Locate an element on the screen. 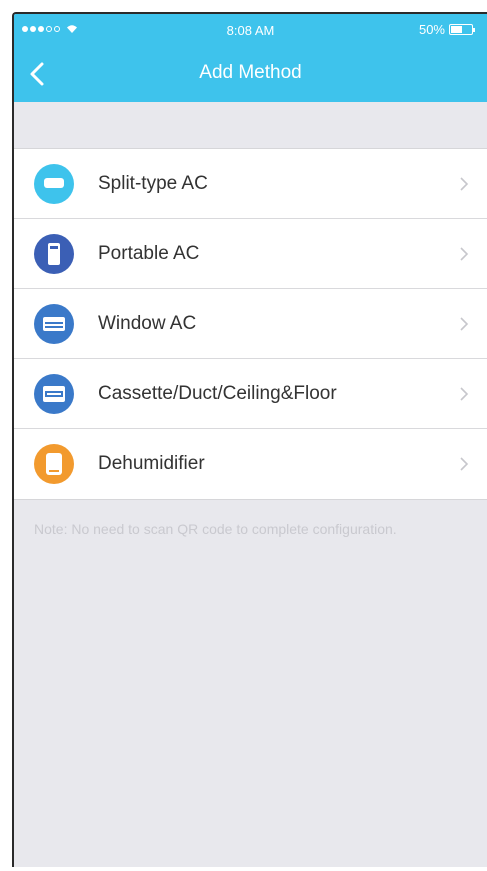 This screenshot has width=487, height=871. status-time: 8:08 AM is located at coordinates (250, 30).